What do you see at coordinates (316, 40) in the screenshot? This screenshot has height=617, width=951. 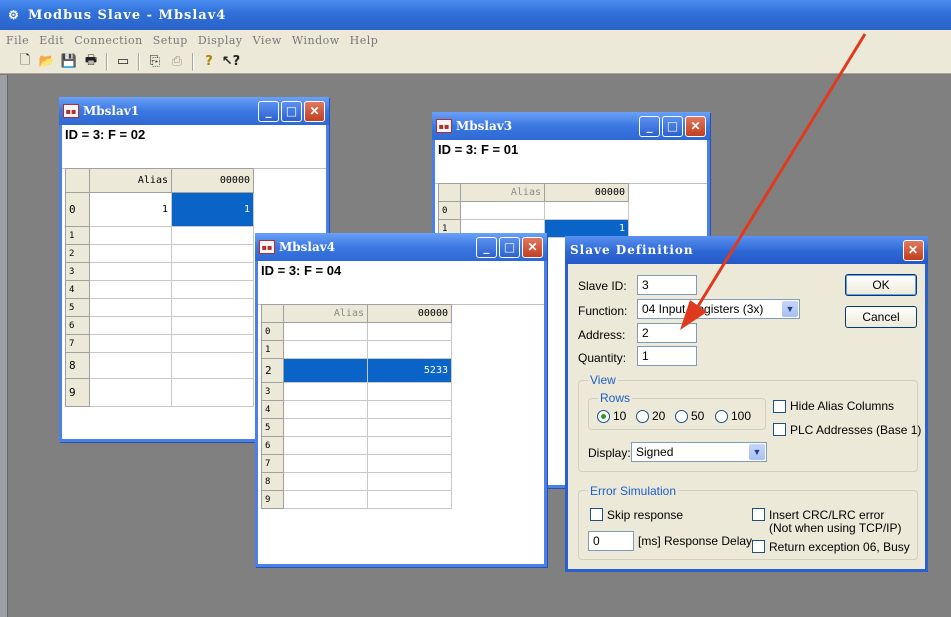 I see `menu-window: Window` at bounding box center [316, 40].